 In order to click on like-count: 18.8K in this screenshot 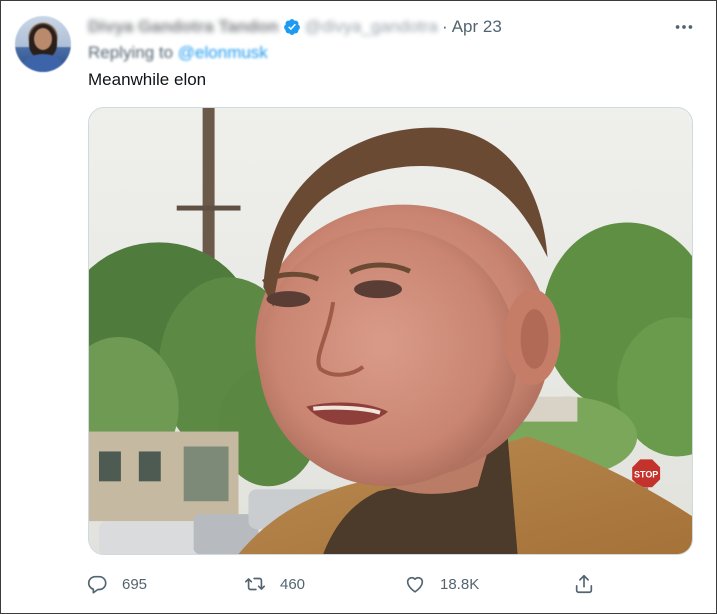, I will do `click(460, 584)`.